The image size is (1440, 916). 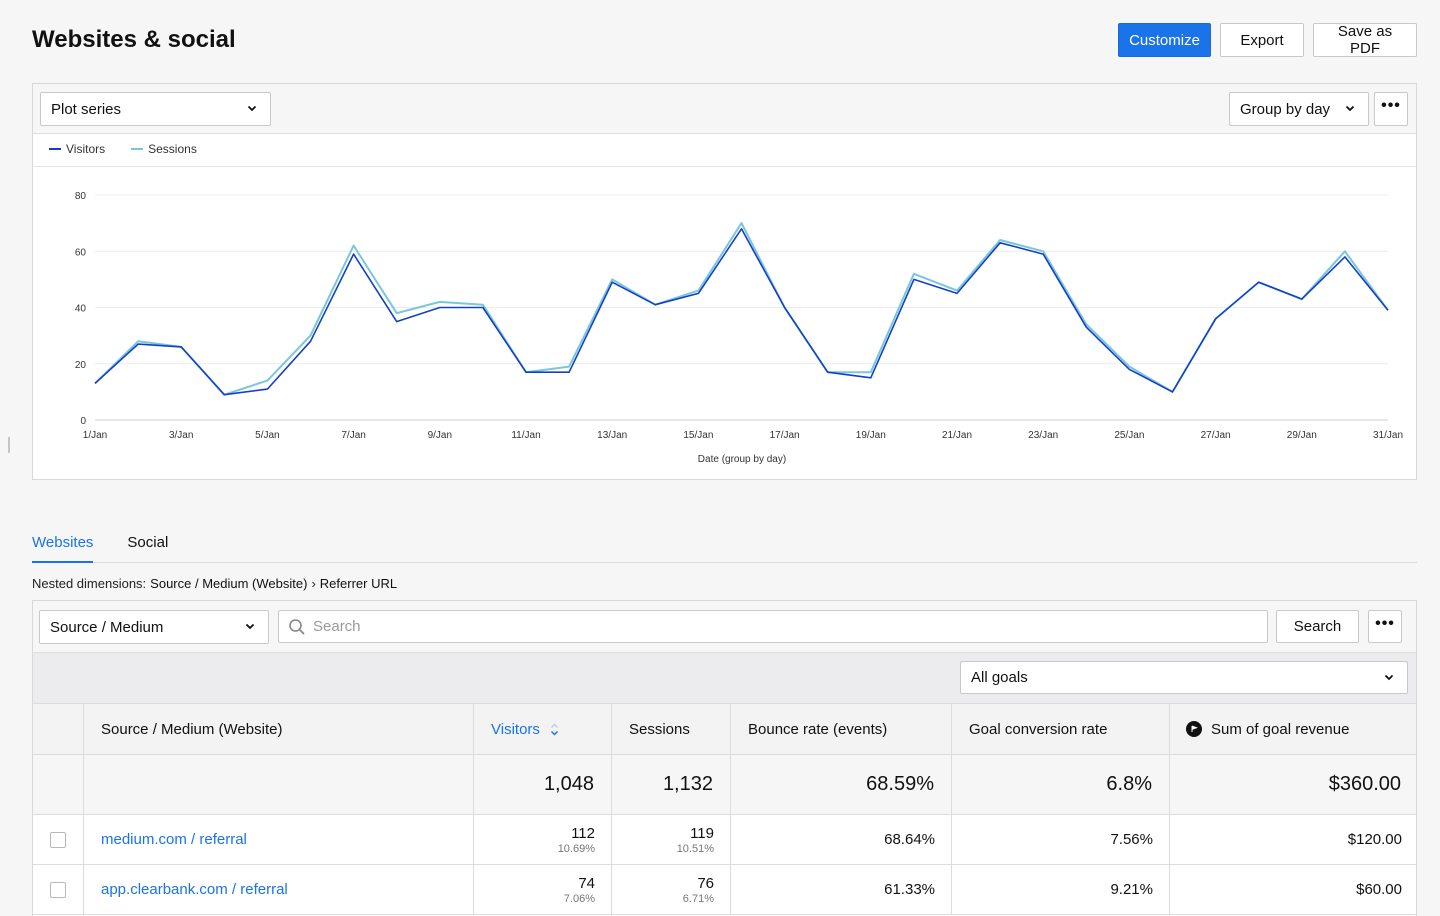 What do you see at coordinates (702, 833) in the screenshot?
I see `sessions-value: 119` at bounding box center [702, 833].